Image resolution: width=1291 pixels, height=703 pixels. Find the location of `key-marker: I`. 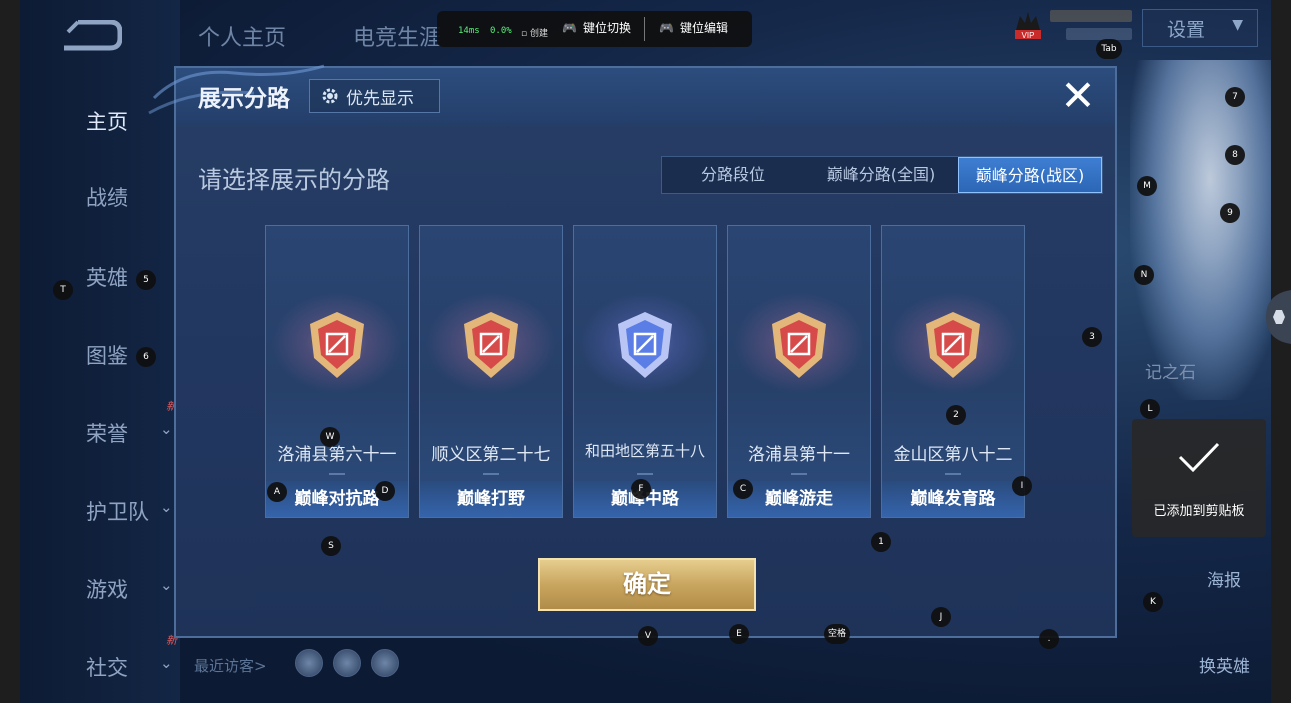

key-marker: I is located at coordinates (1022, 486).